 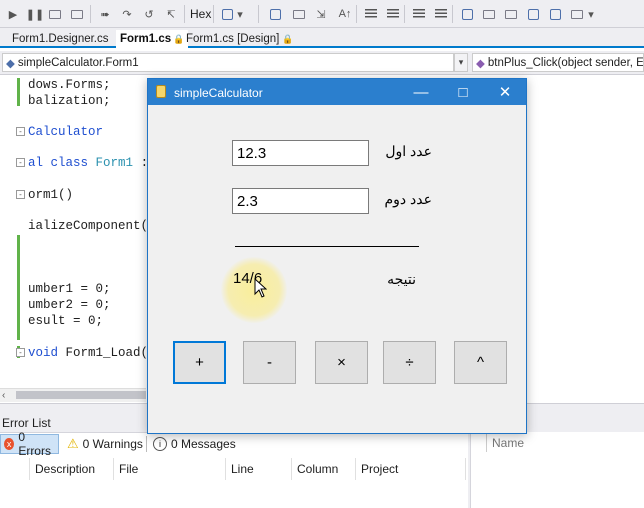 I want to click on continue-icon: ▶, so click(x=13, y=14).